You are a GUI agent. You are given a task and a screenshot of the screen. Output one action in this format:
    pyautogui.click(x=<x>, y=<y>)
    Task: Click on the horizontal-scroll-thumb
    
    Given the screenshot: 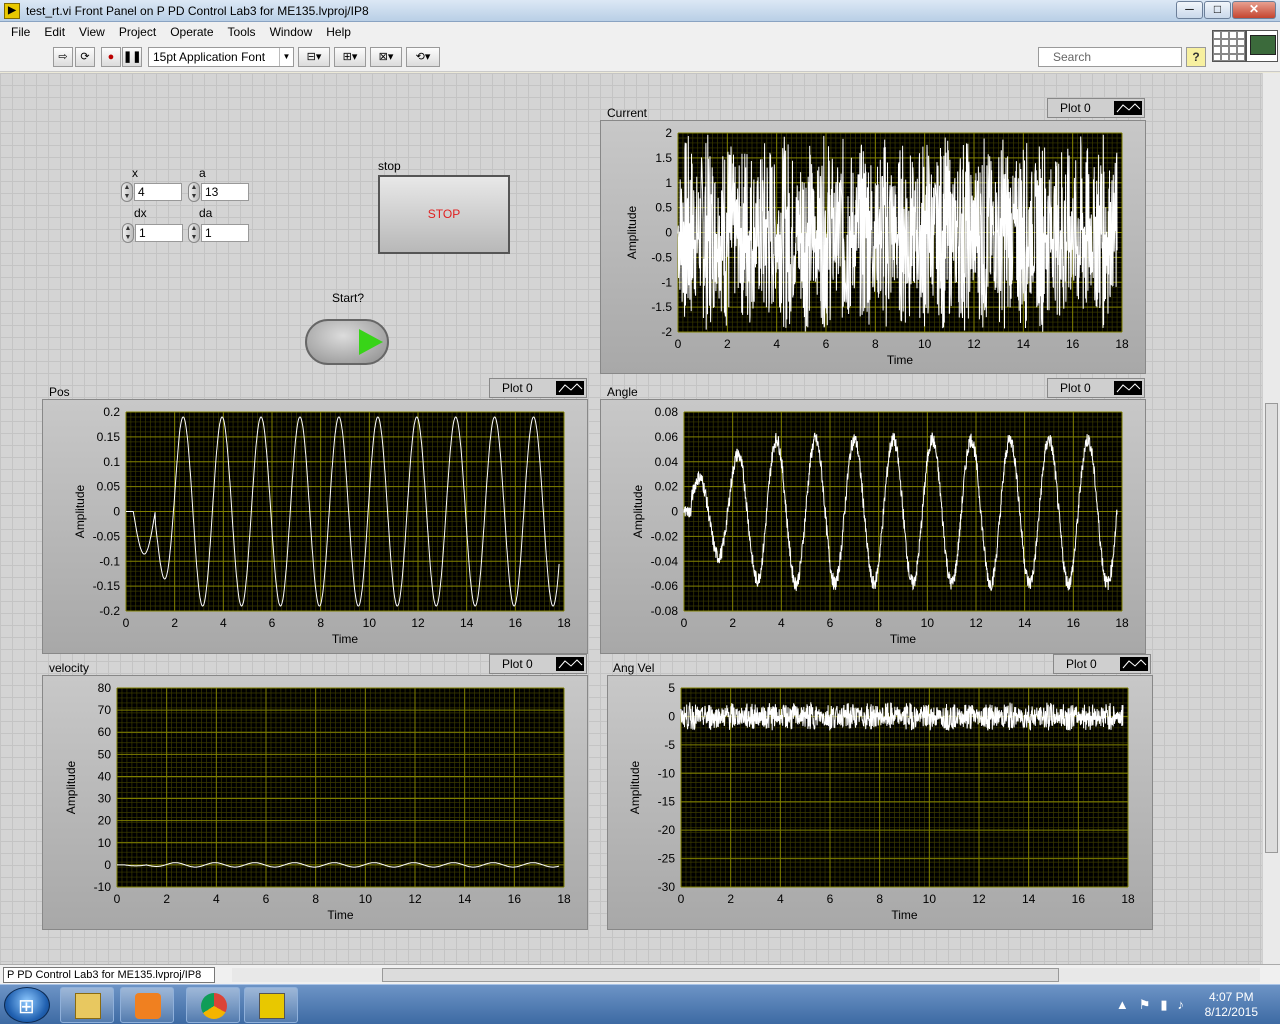 What is the action you would take?
    pyautogui.click(x=720, y=975)
    